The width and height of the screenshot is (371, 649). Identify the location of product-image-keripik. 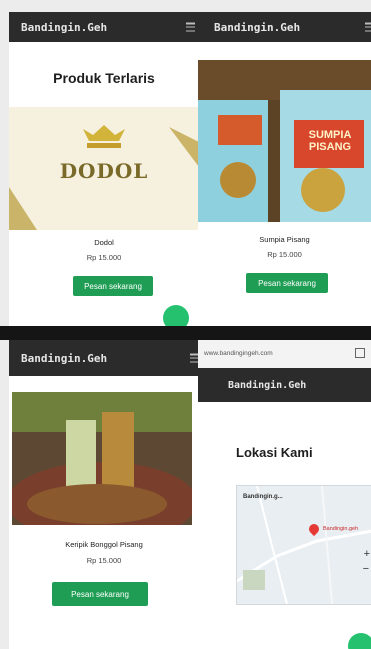
(102, 458).